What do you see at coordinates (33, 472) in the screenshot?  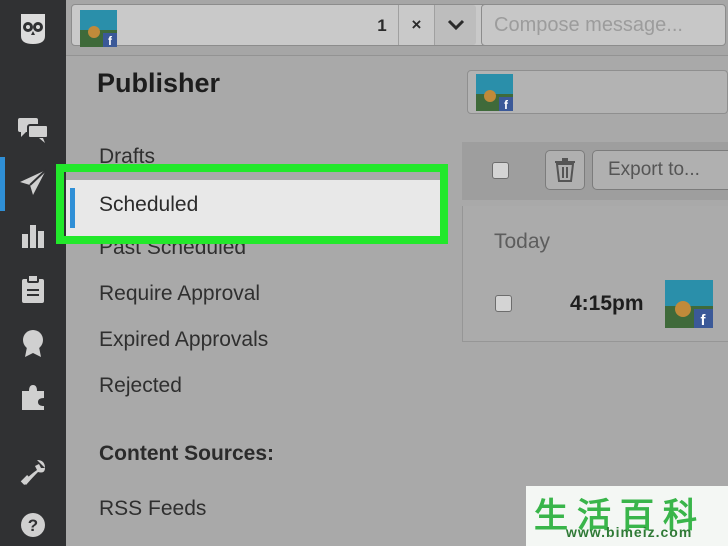 I see `wrench-icon` at bounding box center [33, 472].